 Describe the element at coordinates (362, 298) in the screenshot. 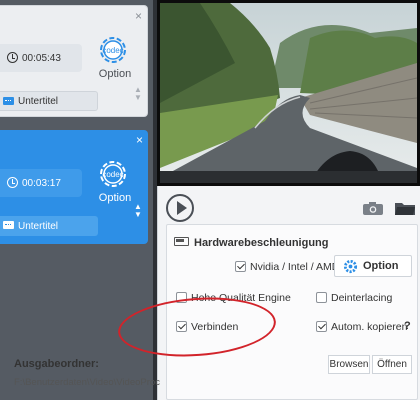

I see `deinterlacing-label: Deinterlacing` at that location.